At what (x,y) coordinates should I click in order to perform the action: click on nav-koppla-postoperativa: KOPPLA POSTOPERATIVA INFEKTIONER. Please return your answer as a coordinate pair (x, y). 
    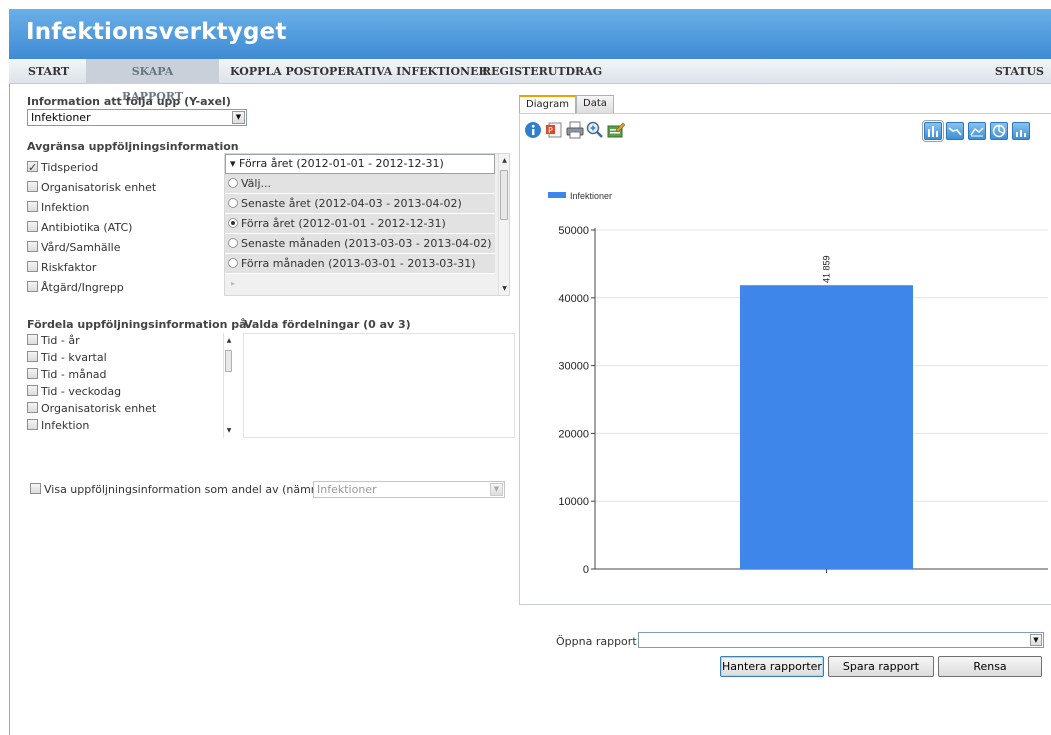
    Looking at the image, I should click on (359, 71).